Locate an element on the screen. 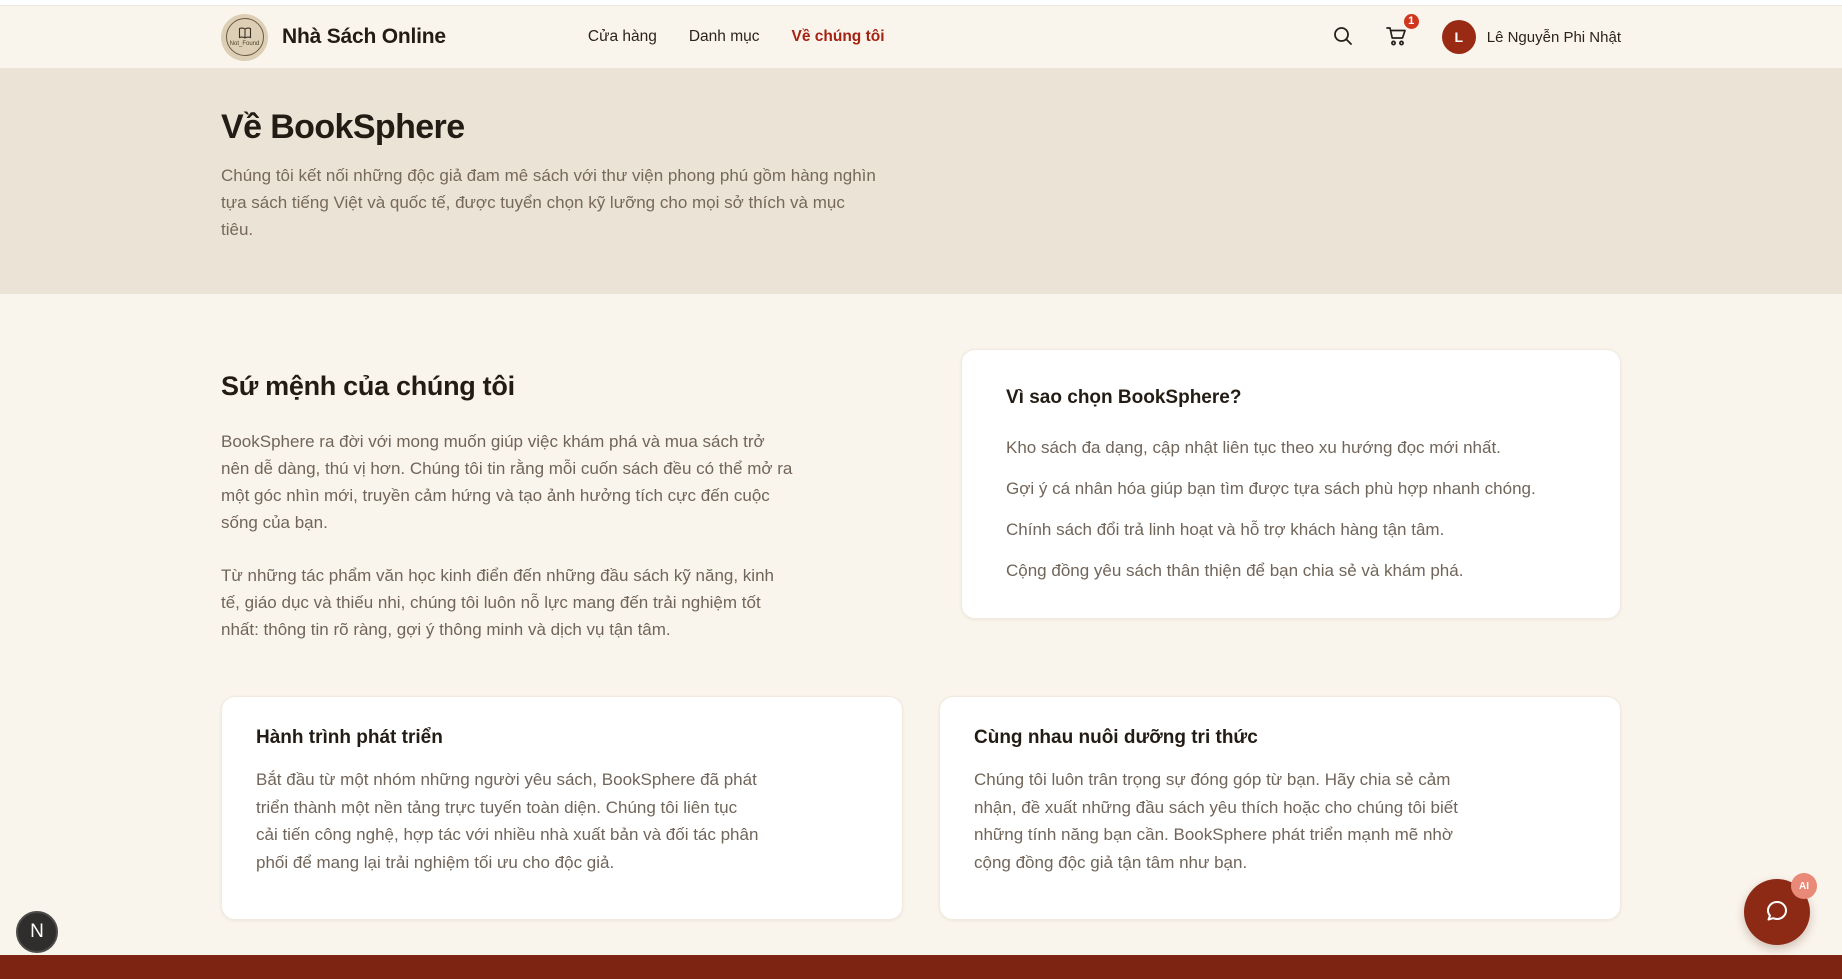 This screenshot has height=979, width=1842. nav-item-about: Về chúng tôi is located at coordinates (838, 37).